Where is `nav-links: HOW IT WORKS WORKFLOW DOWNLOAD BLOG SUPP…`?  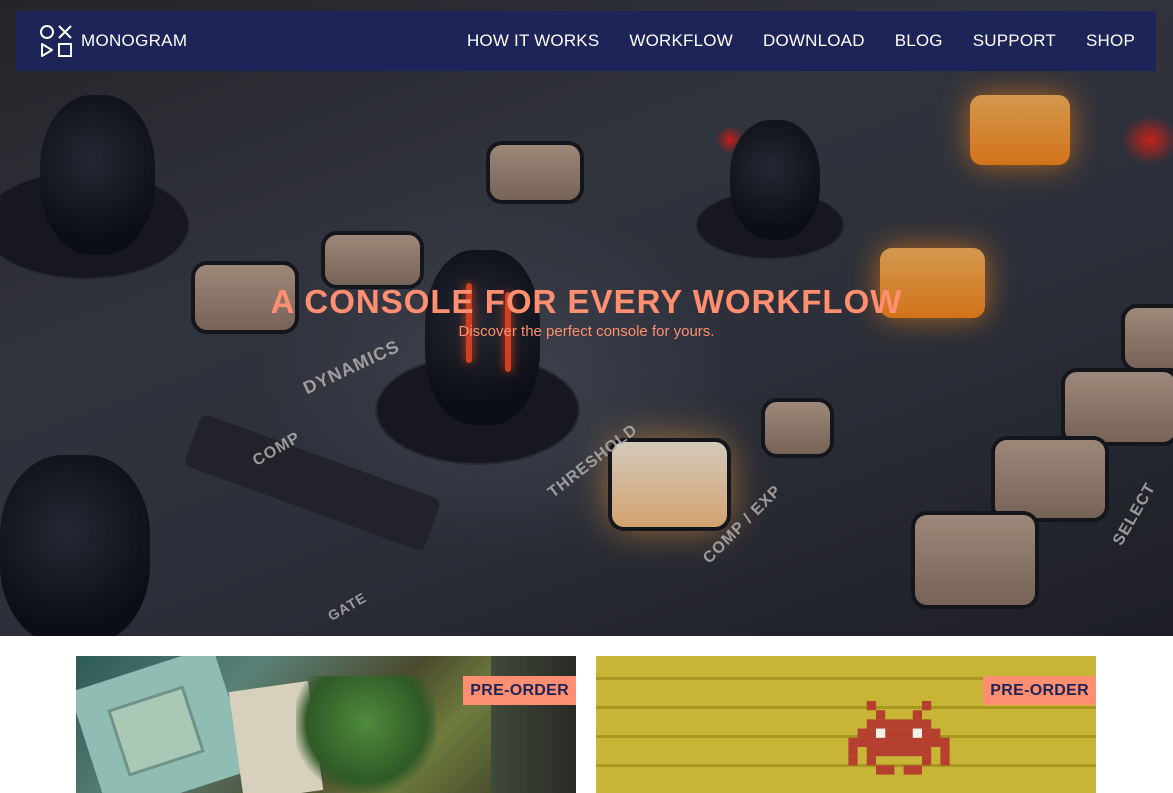
nav-links: HOW IT WORKS WORKFLOW DOWNLOAD BLOG SUPP… is located at coordinates (801, 41).